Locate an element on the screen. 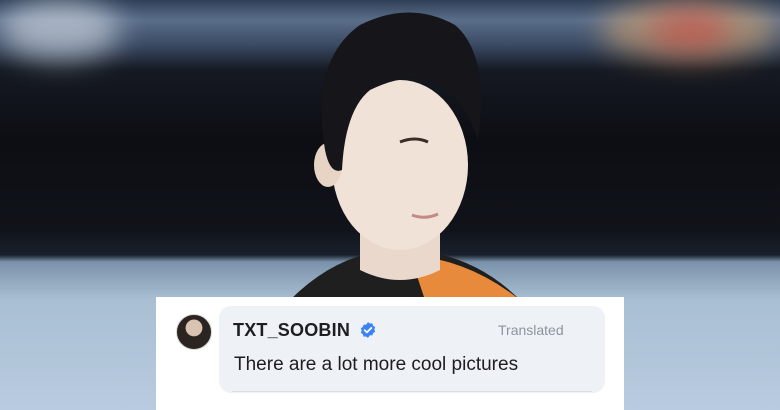 The width and height of the screenshot is (780, 410). translated-label: Translated is located at coordinates (531, 330).